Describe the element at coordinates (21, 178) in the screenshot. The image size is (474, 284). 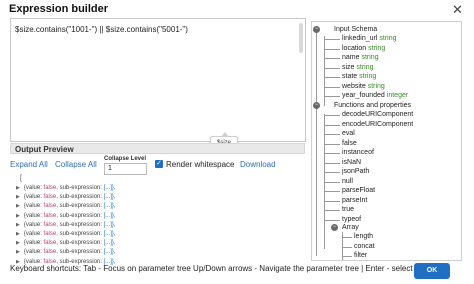
I see `array-open-bracket: [` at that location.